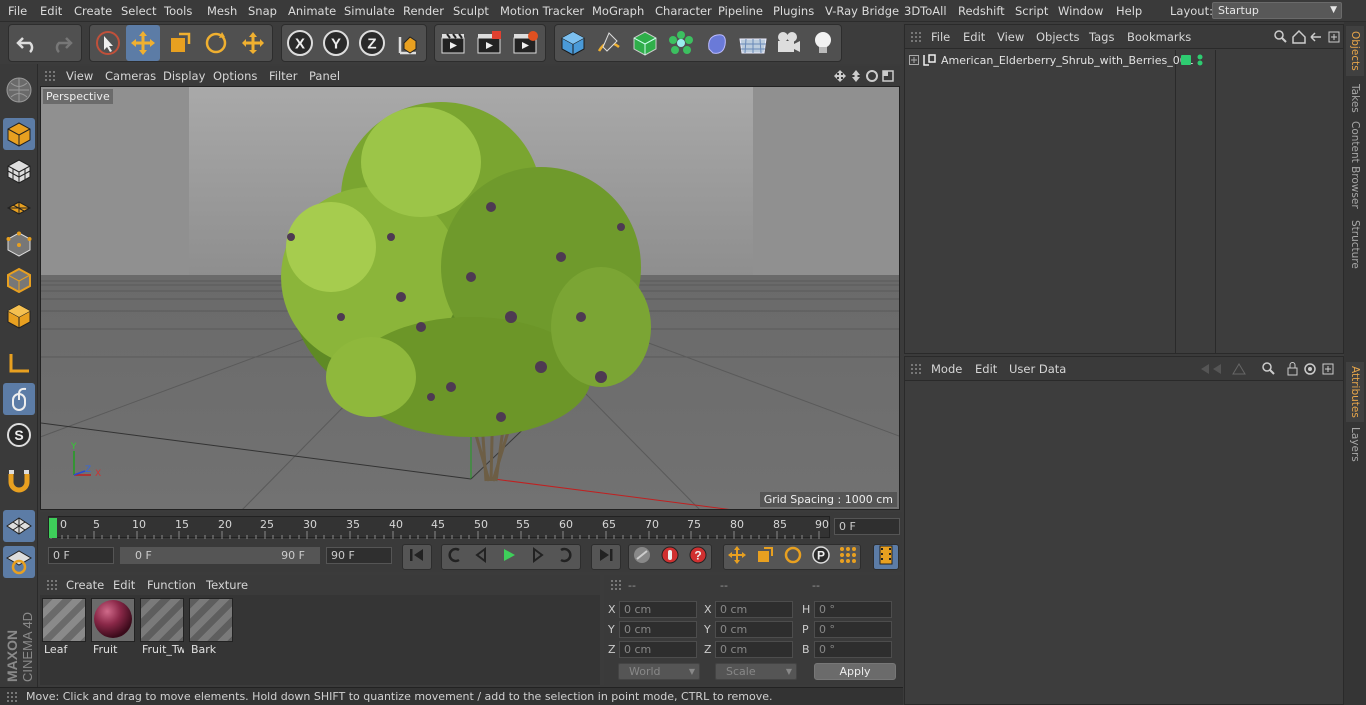  What do you see at coordinates (525, 43) in the screenshot?
I see `render-settings-button` at bounding box center [525, 43].